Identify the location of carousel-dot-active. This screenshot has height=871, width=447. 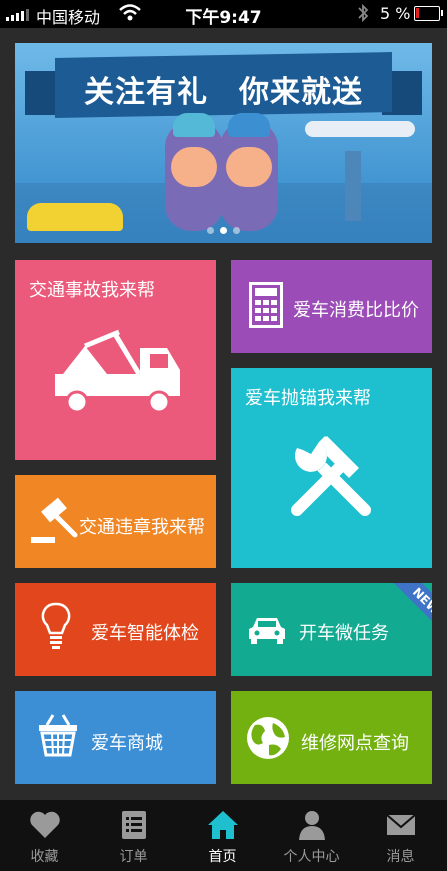
(223, 230).